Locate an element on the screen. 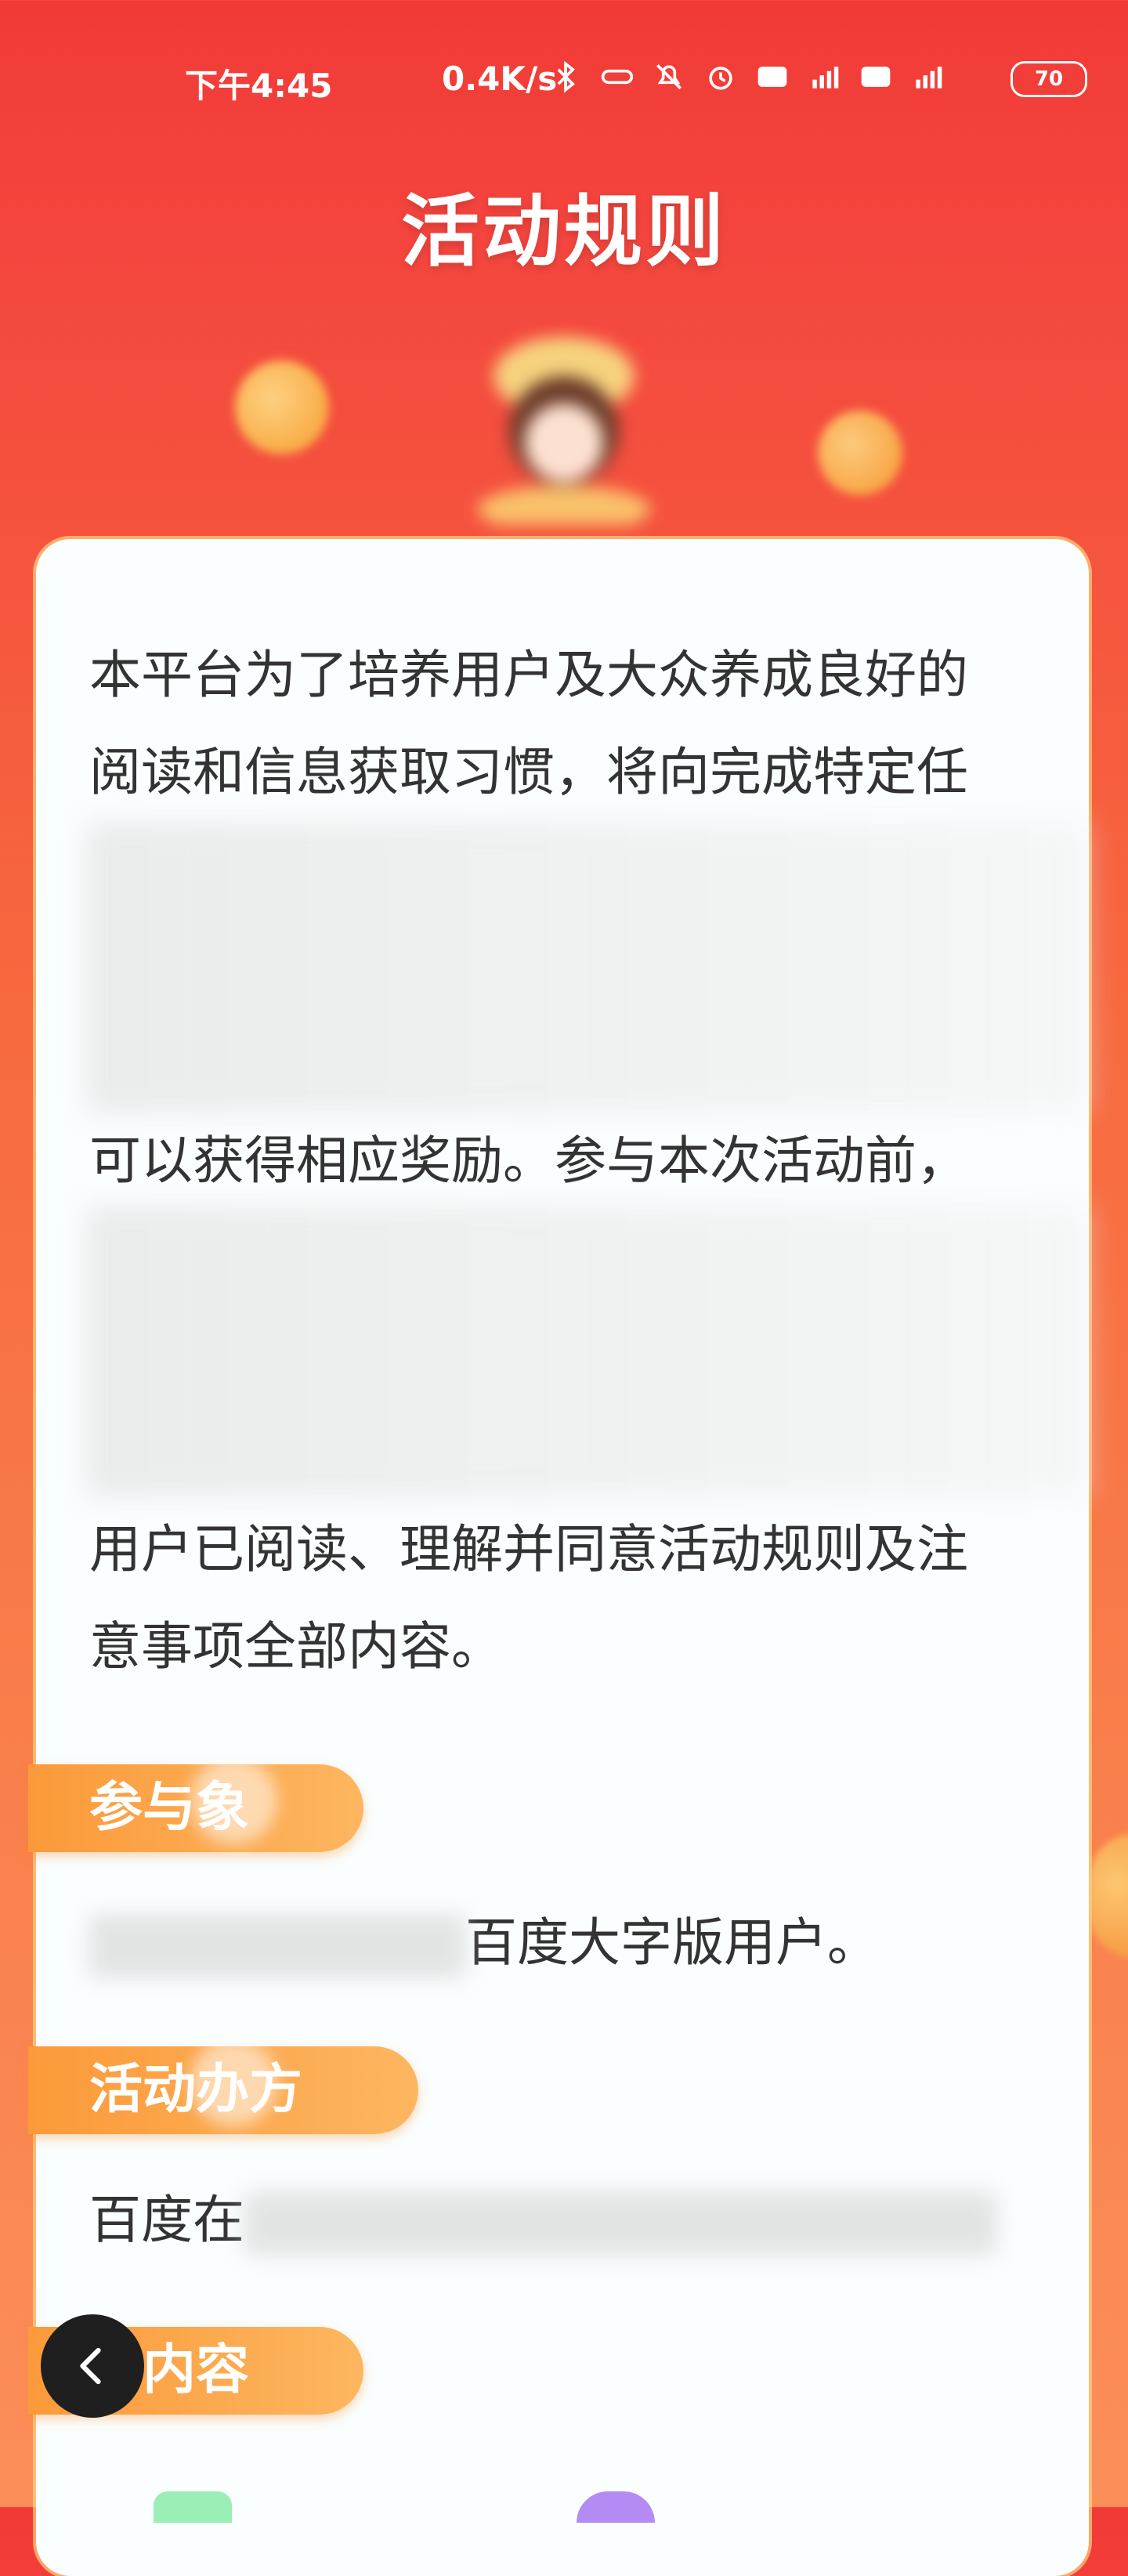 This screenshot has height=2576, width=1128. intro-line: 用户已阅读、理解并同意活动规则及注 is located at coordinates (528, 1549).